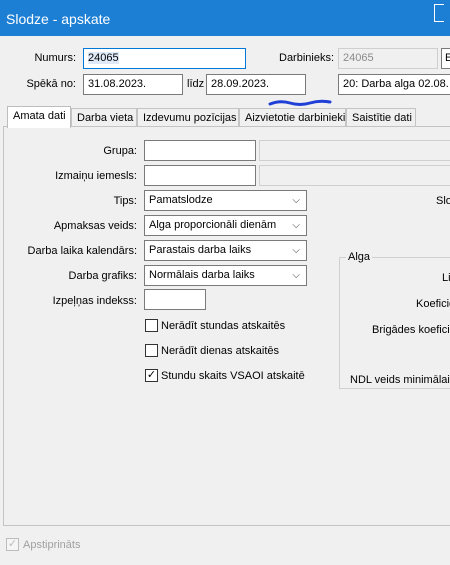  Describe the element at coordinates (225, 545) in the screenshot. I see `footer: ✓ Apstiprināts` at that location.